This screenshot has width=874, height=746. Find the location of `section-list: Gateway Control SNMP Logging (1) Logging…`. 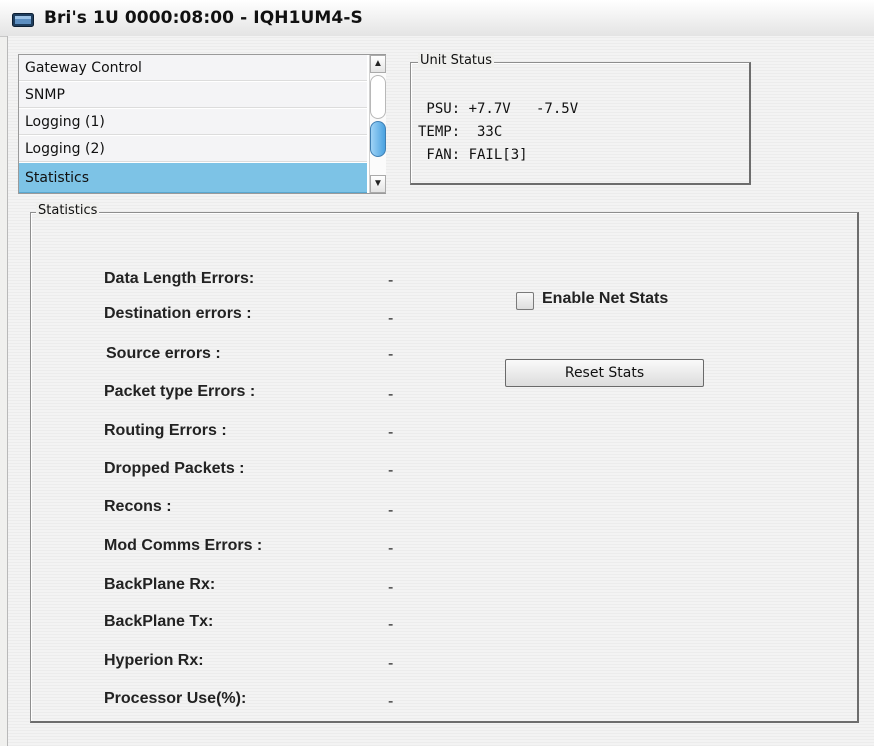

section-list: Gateway Control SNMP Logging (1) Logging… is located at coordinates (202, 124).